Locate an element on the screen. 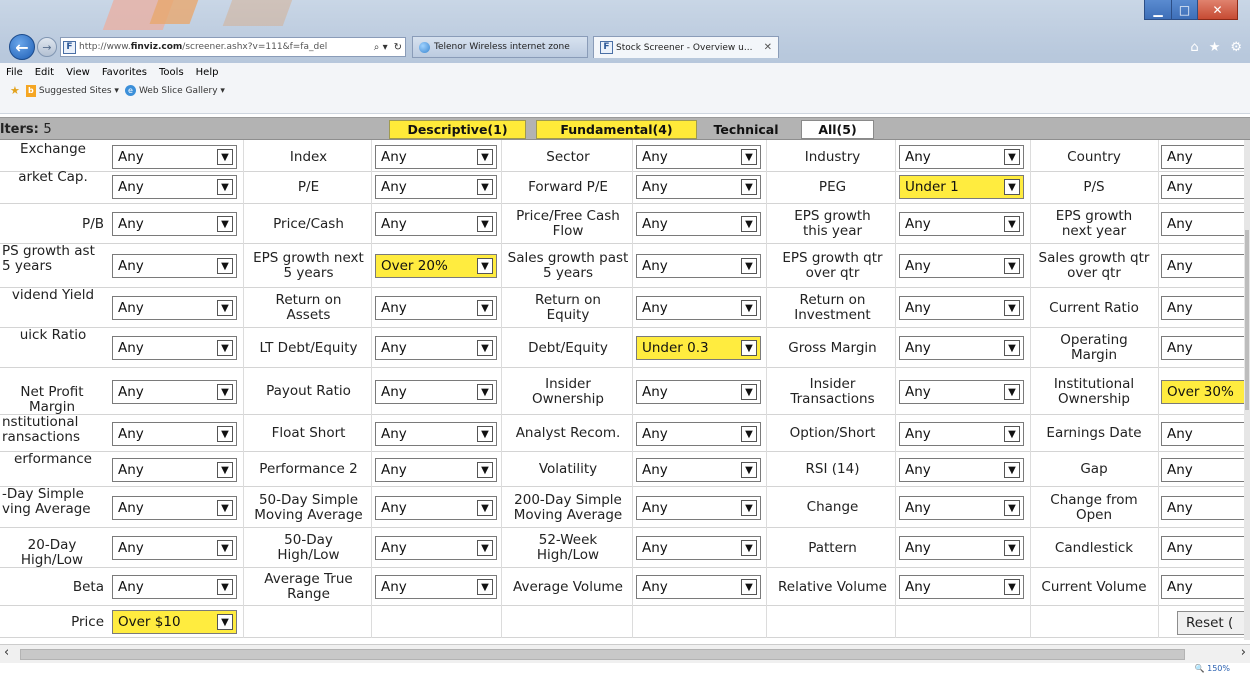 The width and height of the screenshot is (1250, 674). close-tab-icon: ✕ is located at coordinates (768, 47).